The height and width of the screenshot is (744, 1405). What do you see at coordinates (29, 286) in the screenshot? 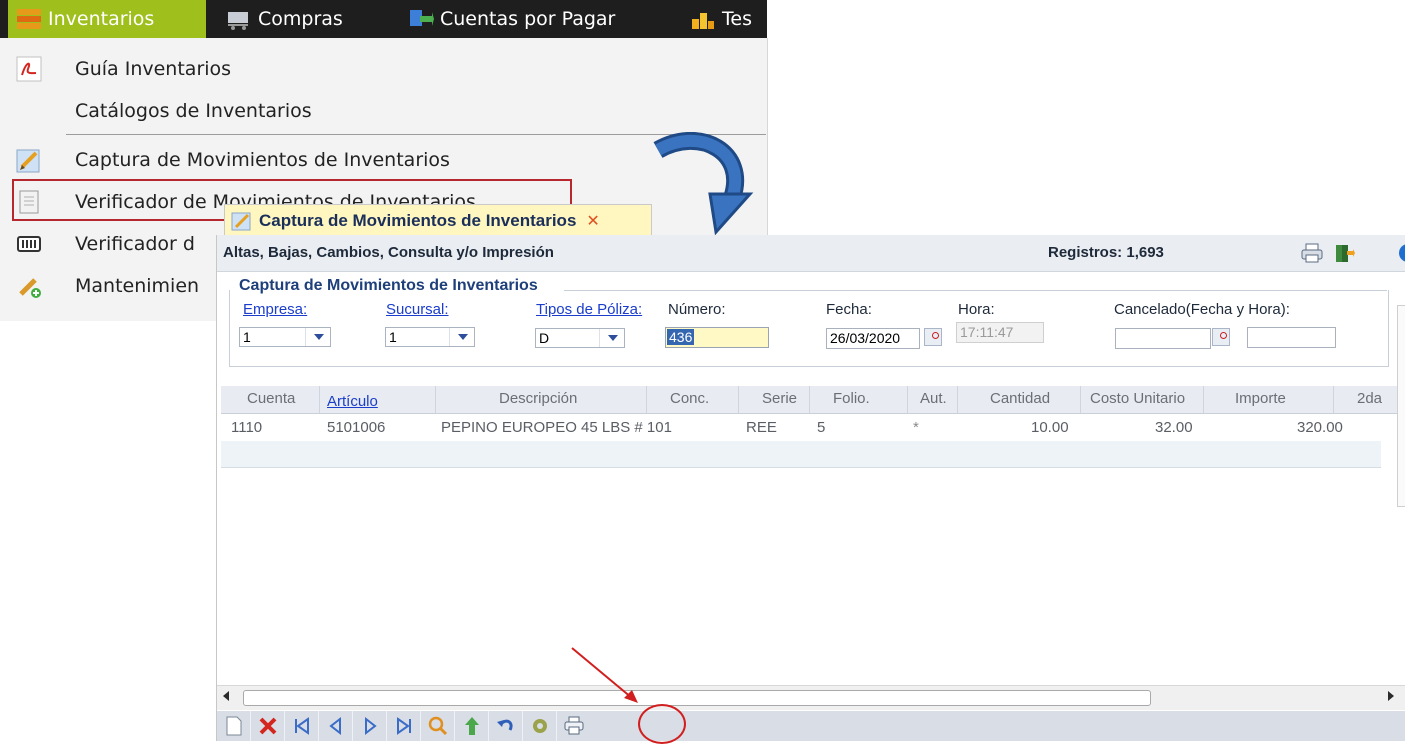
I see `wrench-icon` at bounding box center [29, 286].